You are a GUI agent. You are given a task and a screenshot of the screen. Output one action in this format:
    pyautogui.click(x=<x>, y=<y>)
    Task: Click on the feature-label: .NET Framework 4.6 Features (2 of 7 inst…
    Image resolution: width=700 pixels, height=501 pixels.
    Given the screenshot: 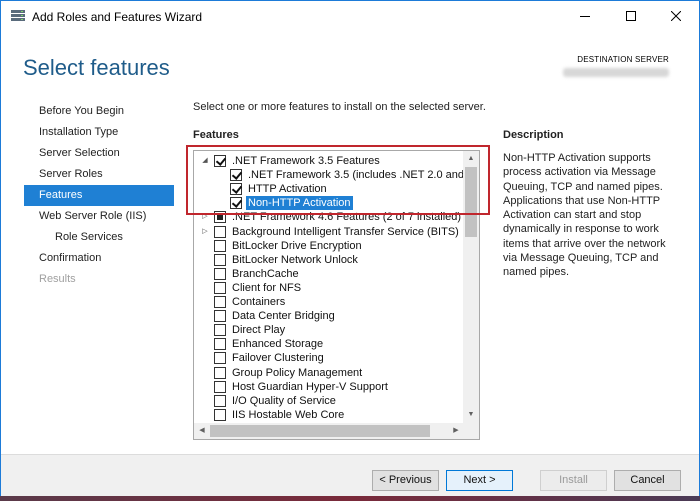 What is the action you would take?
    pyautogui.click(x=346, y=217)
    